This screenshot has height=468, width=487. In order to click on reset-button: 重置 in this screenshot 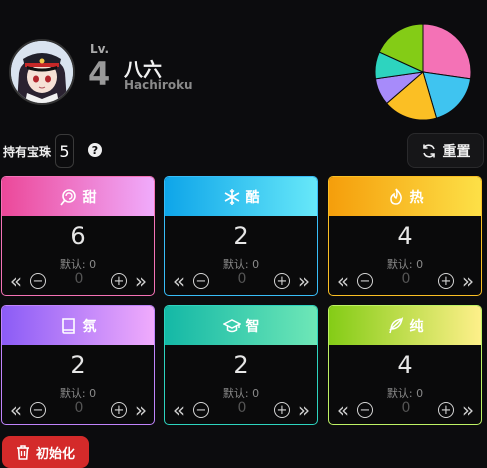, I will do `click(445, 150)`.